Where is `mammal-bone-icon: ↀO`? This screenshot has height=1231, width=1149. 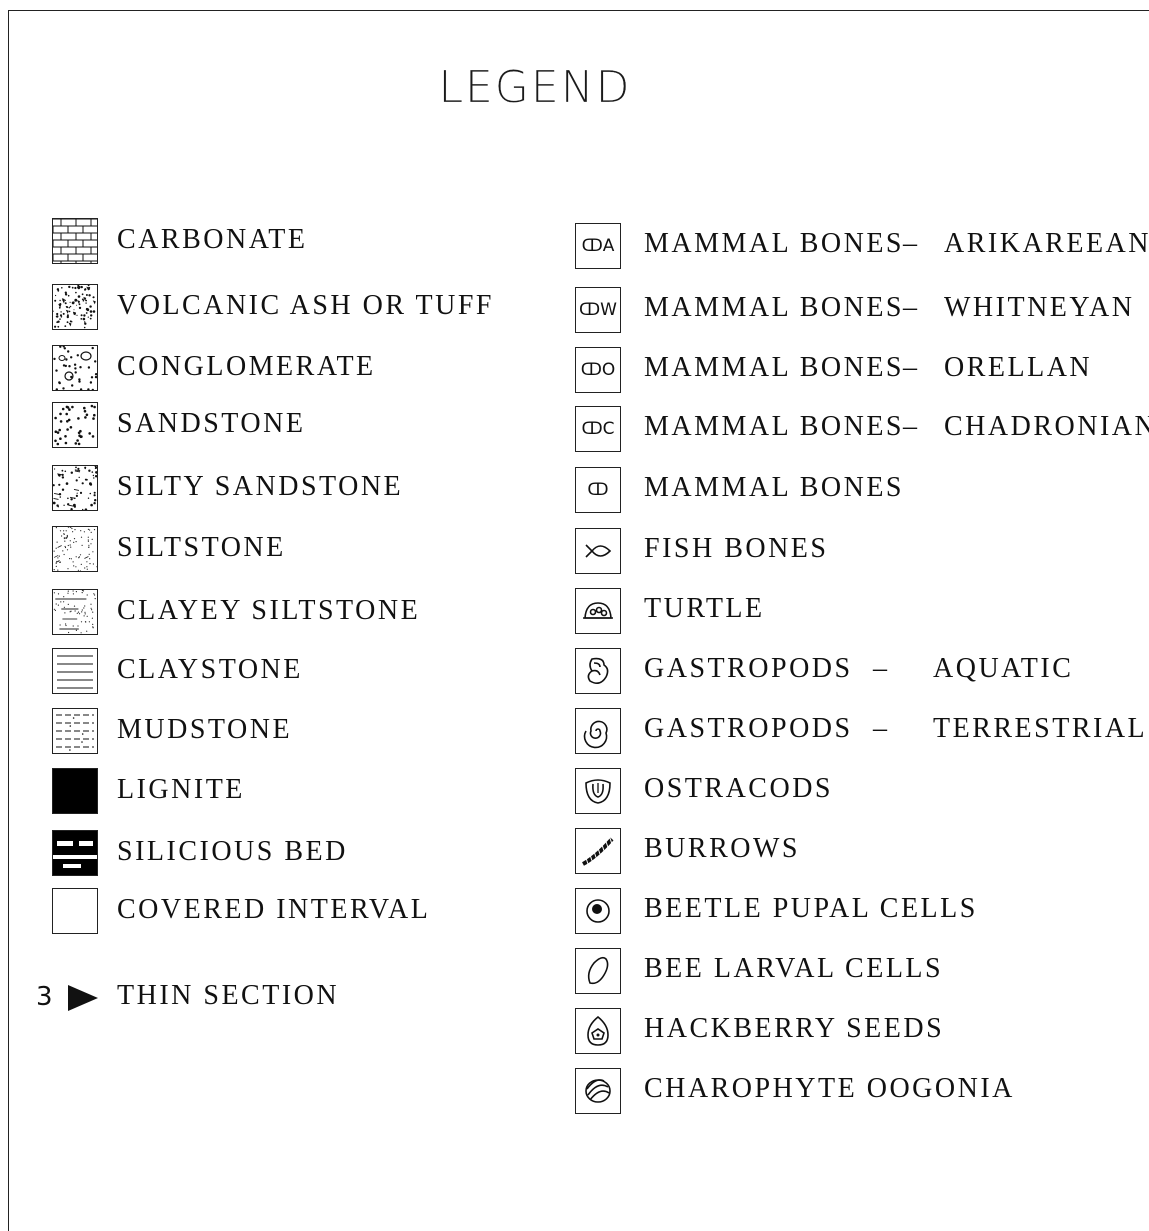
mammal-bone-icon: ↀO is located at coordinates (598, 370).